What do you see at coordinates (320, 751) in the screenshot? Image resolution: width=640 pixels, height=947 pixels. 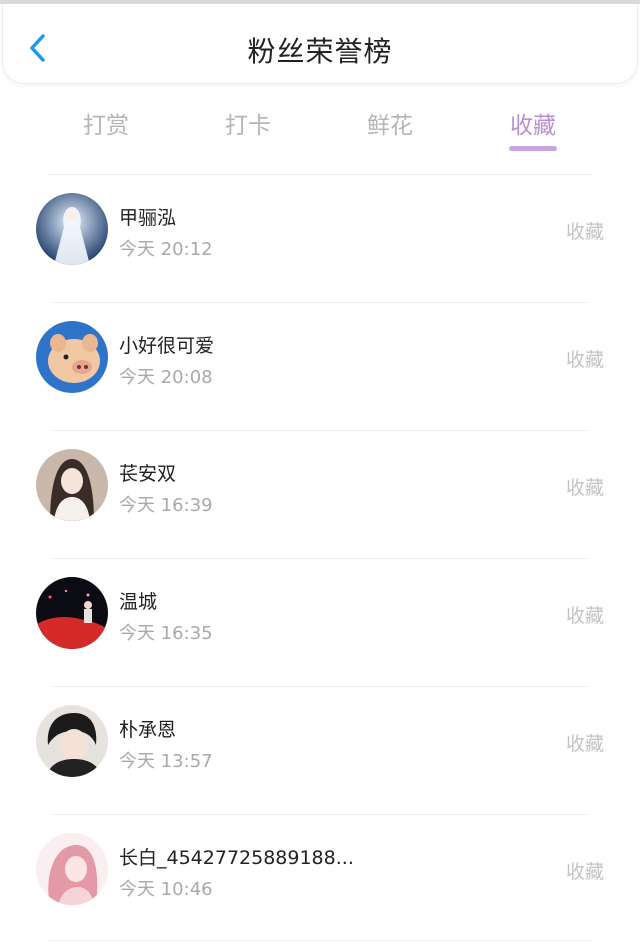 I see `list-item: 朴承恩 今天 13:57 收藏` at bounding box center [320, 751].